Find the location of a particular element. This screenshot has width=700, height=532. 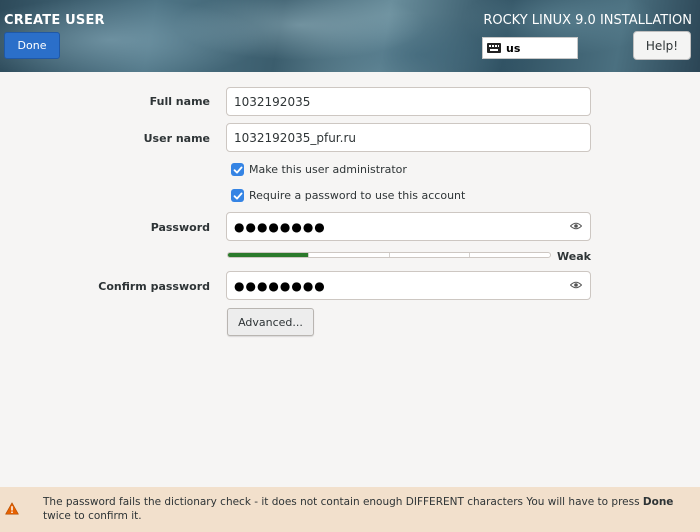

password-strength-label: Weak is located at coordinates (574, 256).